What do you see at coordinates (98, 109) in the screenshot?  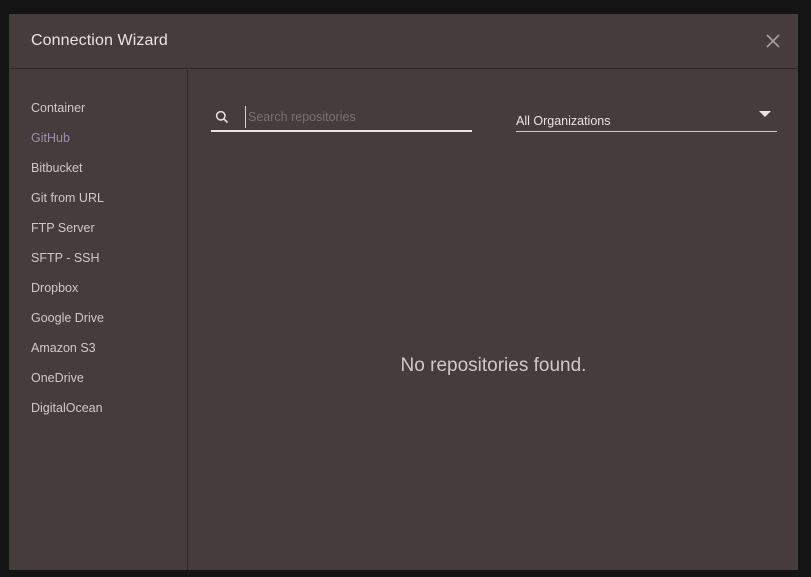 I see `sidebar-item-container: Container` at bounding box center [98, 109].